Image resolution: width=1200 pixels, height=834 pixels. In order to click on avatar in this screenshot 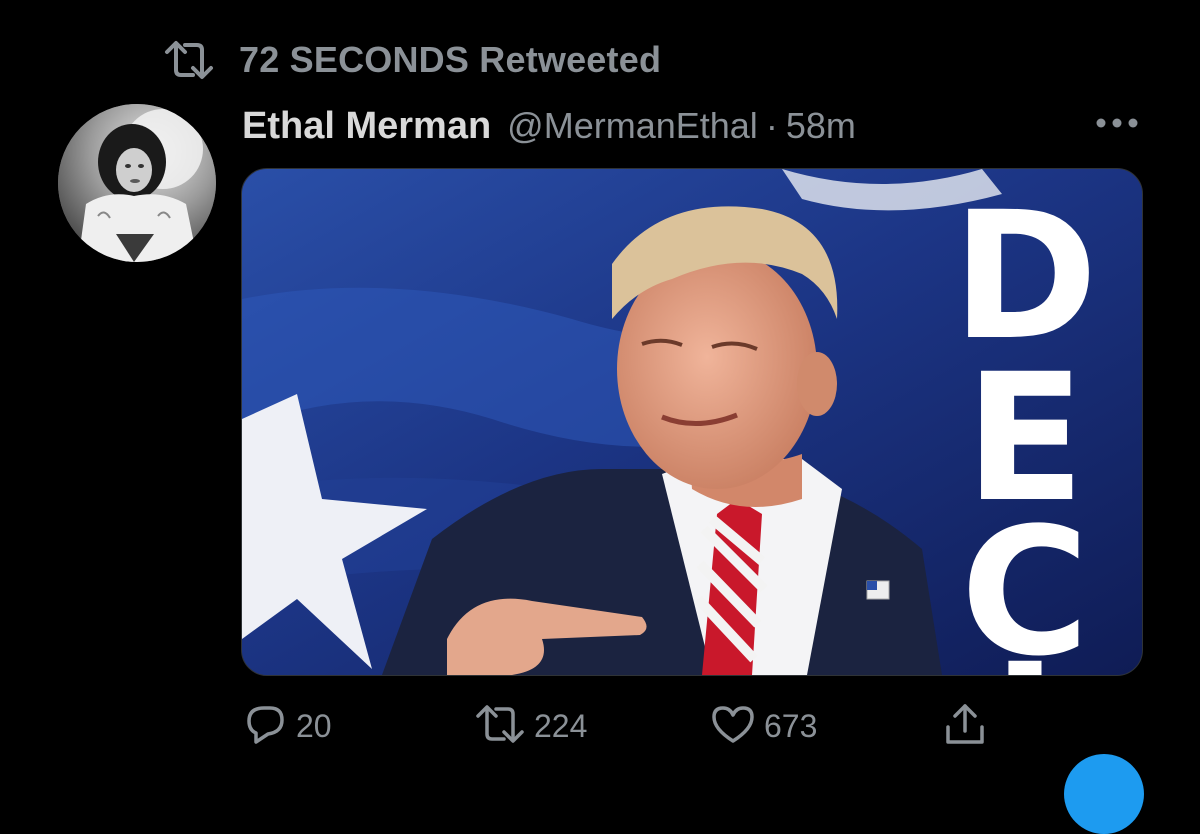, I will do `click(137, 183)`.